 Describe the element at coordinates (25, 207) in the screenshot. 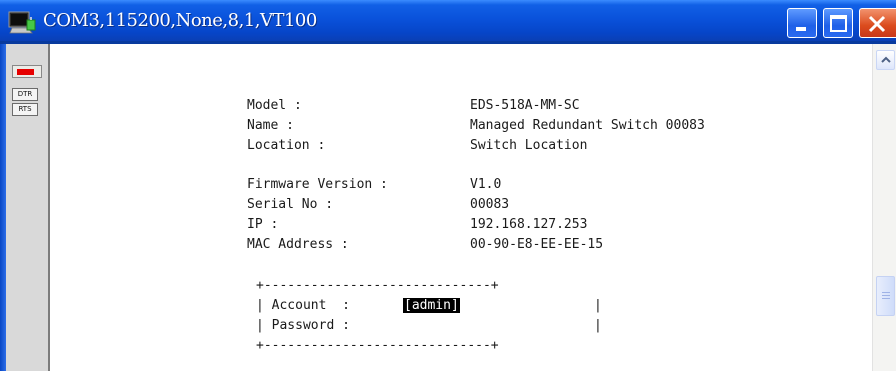

I see `signal-toolbar: DTR RTS` at that location.